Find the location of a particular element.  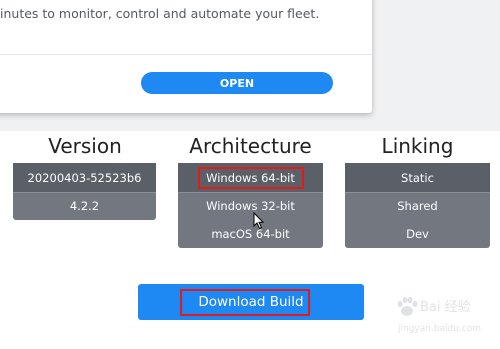

version-options: 20200403-52523b6 4.2.2 is located at coordinates (84, 191).